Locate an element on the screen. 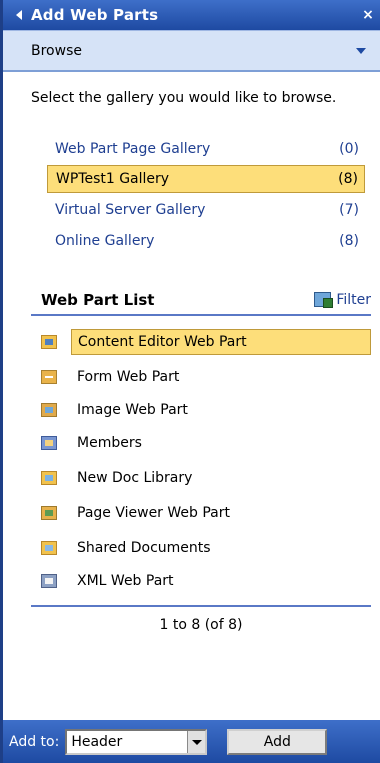  back-arrow-icon is located at coordinates (20, 15).